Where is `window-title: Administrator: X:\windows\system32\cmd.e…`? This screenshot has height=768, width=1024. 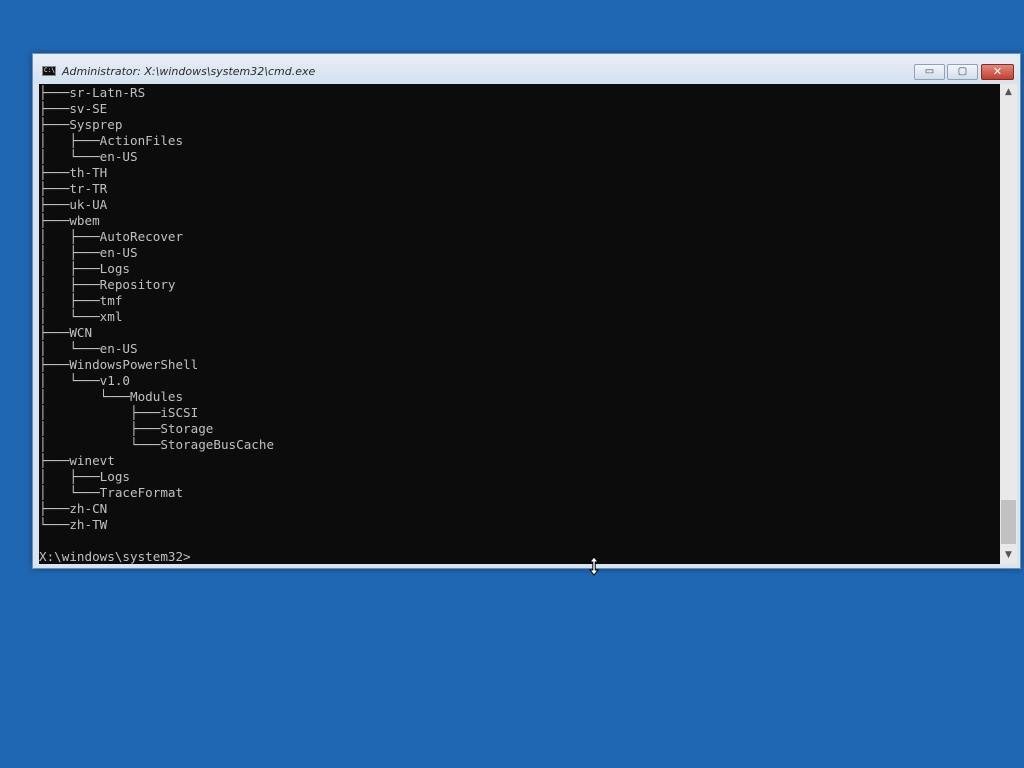
window-title: Administrator: X:\windows\system32\cmd.e… is located at coordinates (189, 71).